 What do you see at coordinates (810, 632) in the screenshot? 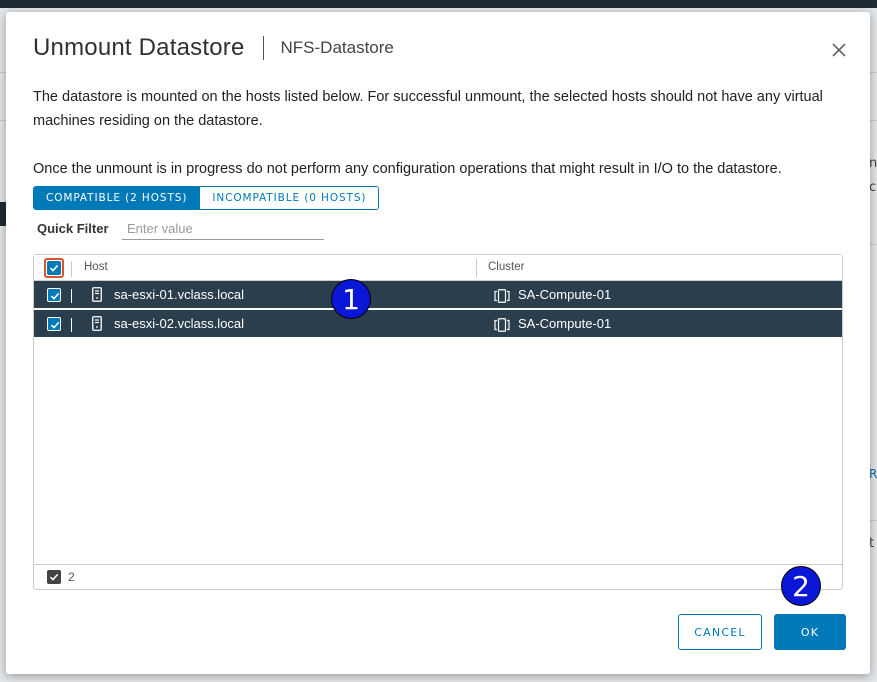
I see `ok-button: OK` at bounding box center [810, 632].